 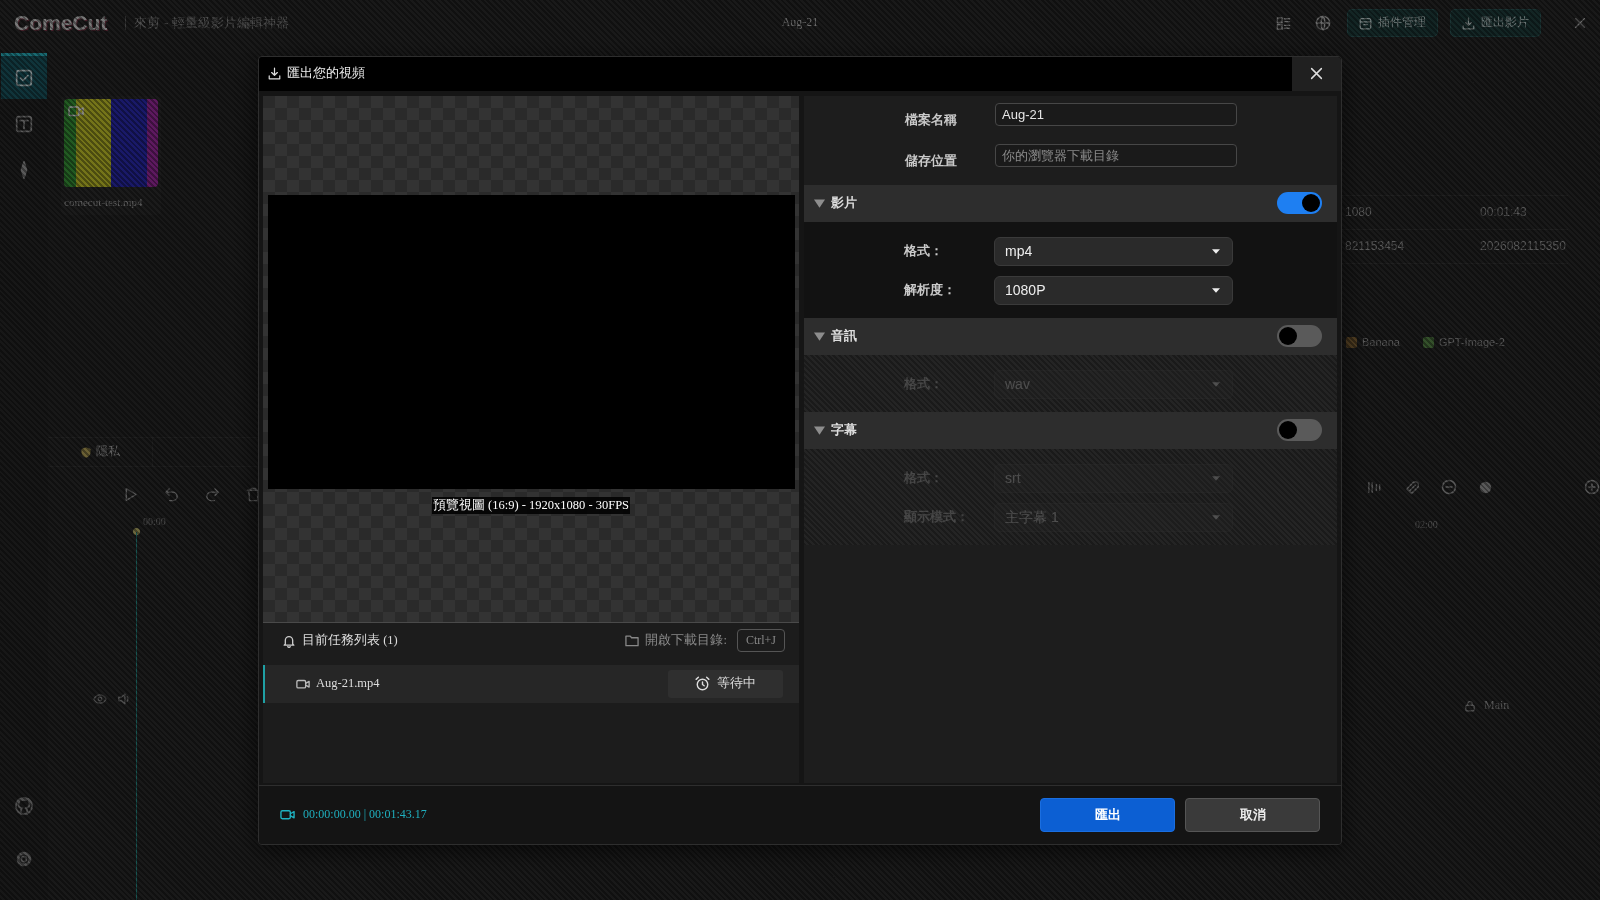 What do you see at coordinates (100, 699) in the screenshot?
I see `eye-icon` at bounding box center [100, 699].